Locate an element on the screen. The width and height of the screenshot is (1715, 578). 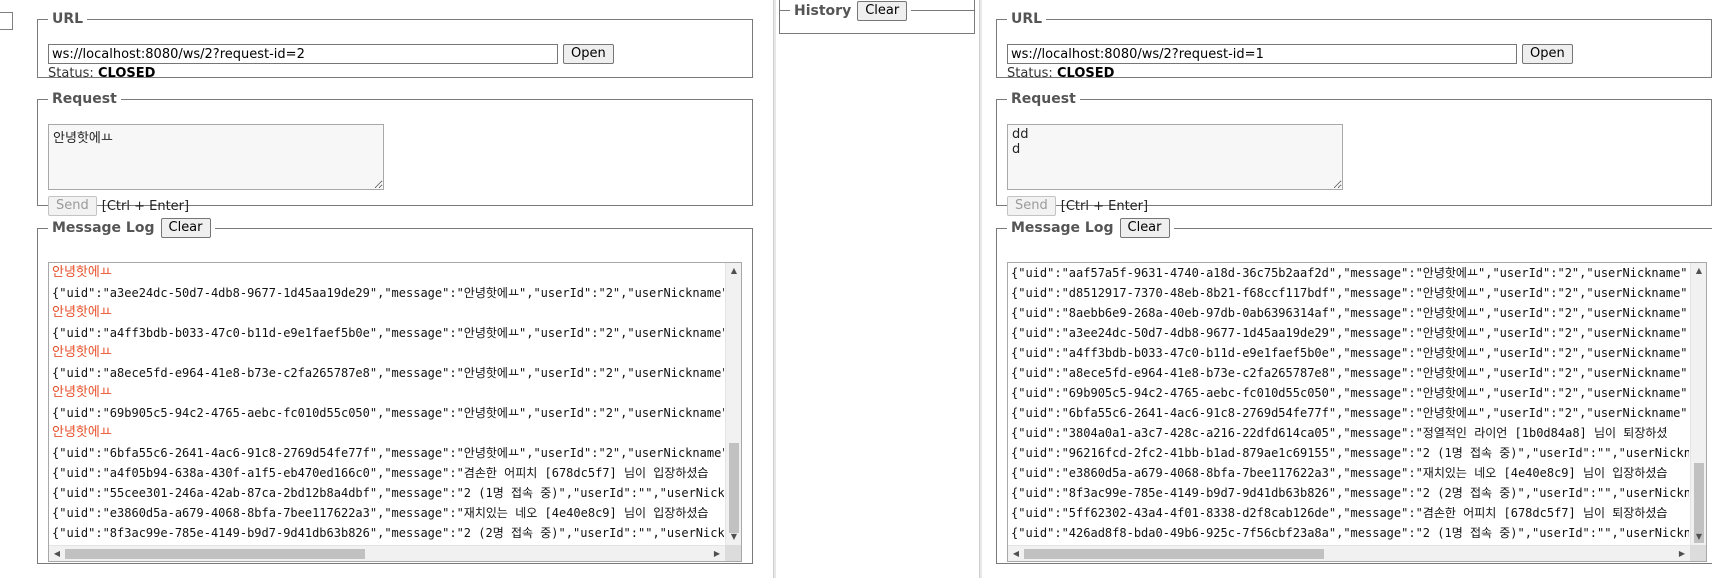
history-header: History Clear is located at coordinates (851, 11).